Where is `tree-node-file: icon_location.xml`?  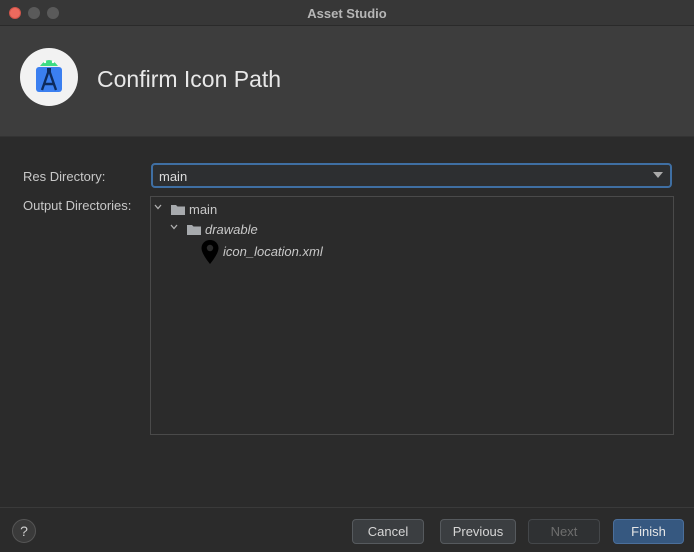
tree-node-file: icon_location.xml is located at coordinates (301, 252).